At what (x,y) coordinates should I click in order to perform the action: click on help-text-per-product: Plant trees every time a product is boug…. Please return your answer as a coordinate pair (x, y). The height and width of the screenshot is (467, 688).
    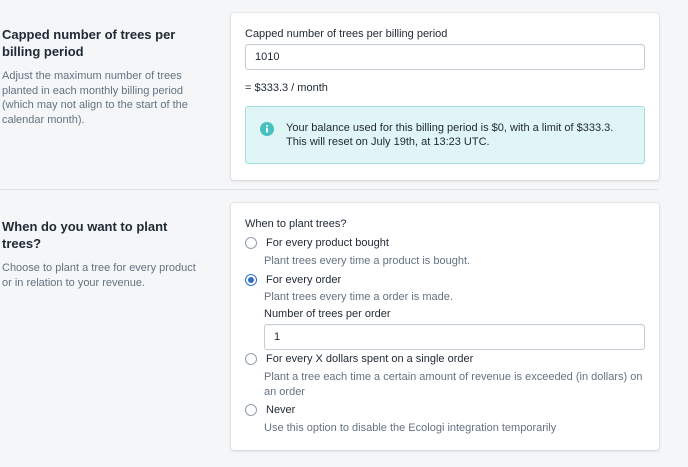
    Looking at the image, I should click on (367, 261).